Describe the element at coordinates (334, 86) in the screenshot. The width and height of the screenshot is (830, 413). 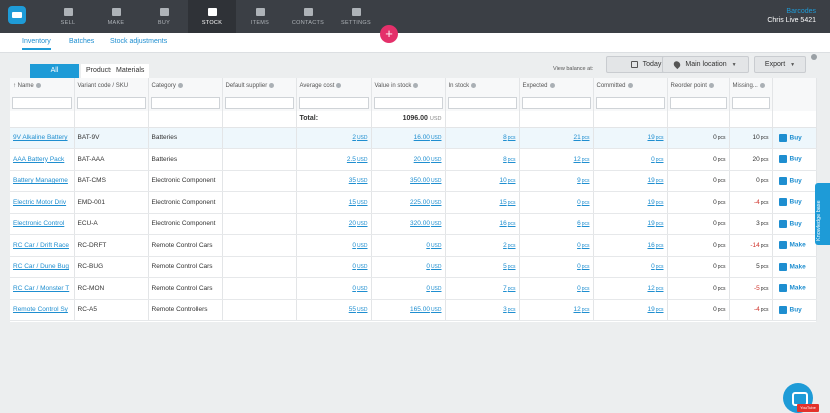
I see `column-header: Average cost` at that location.